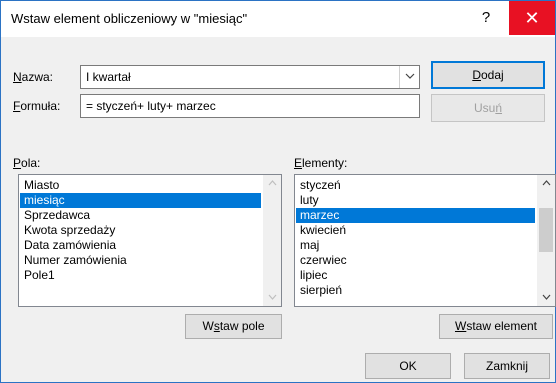  I want to click on list-item: czerwiec, so click(415, 260).